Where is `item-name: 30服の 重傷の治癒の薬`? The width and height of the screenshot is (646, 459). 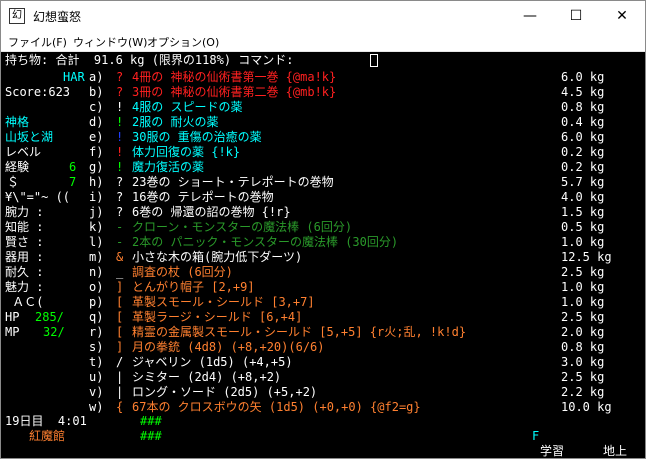
item-name: 30服の 重傷の治癒の薬 is located at coordinates (197, 137).